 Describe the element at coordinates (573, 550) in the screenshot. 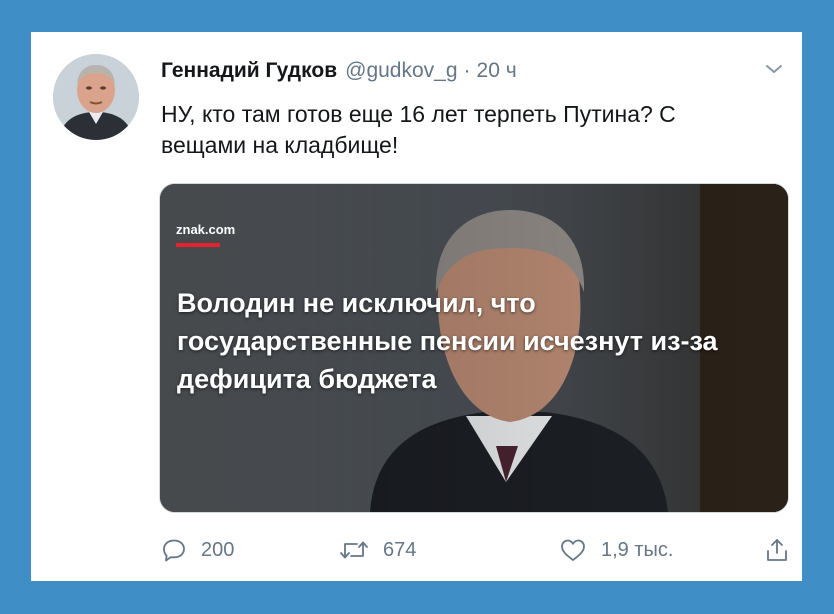

I see `heart-icon` at that location.